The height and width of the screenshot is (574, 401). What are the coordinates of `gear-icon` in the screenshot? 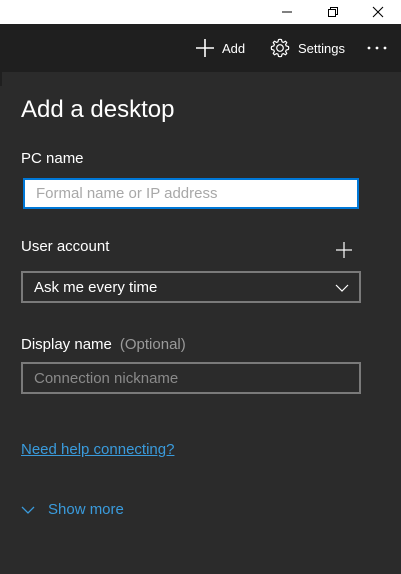 It's located at (280, 48).